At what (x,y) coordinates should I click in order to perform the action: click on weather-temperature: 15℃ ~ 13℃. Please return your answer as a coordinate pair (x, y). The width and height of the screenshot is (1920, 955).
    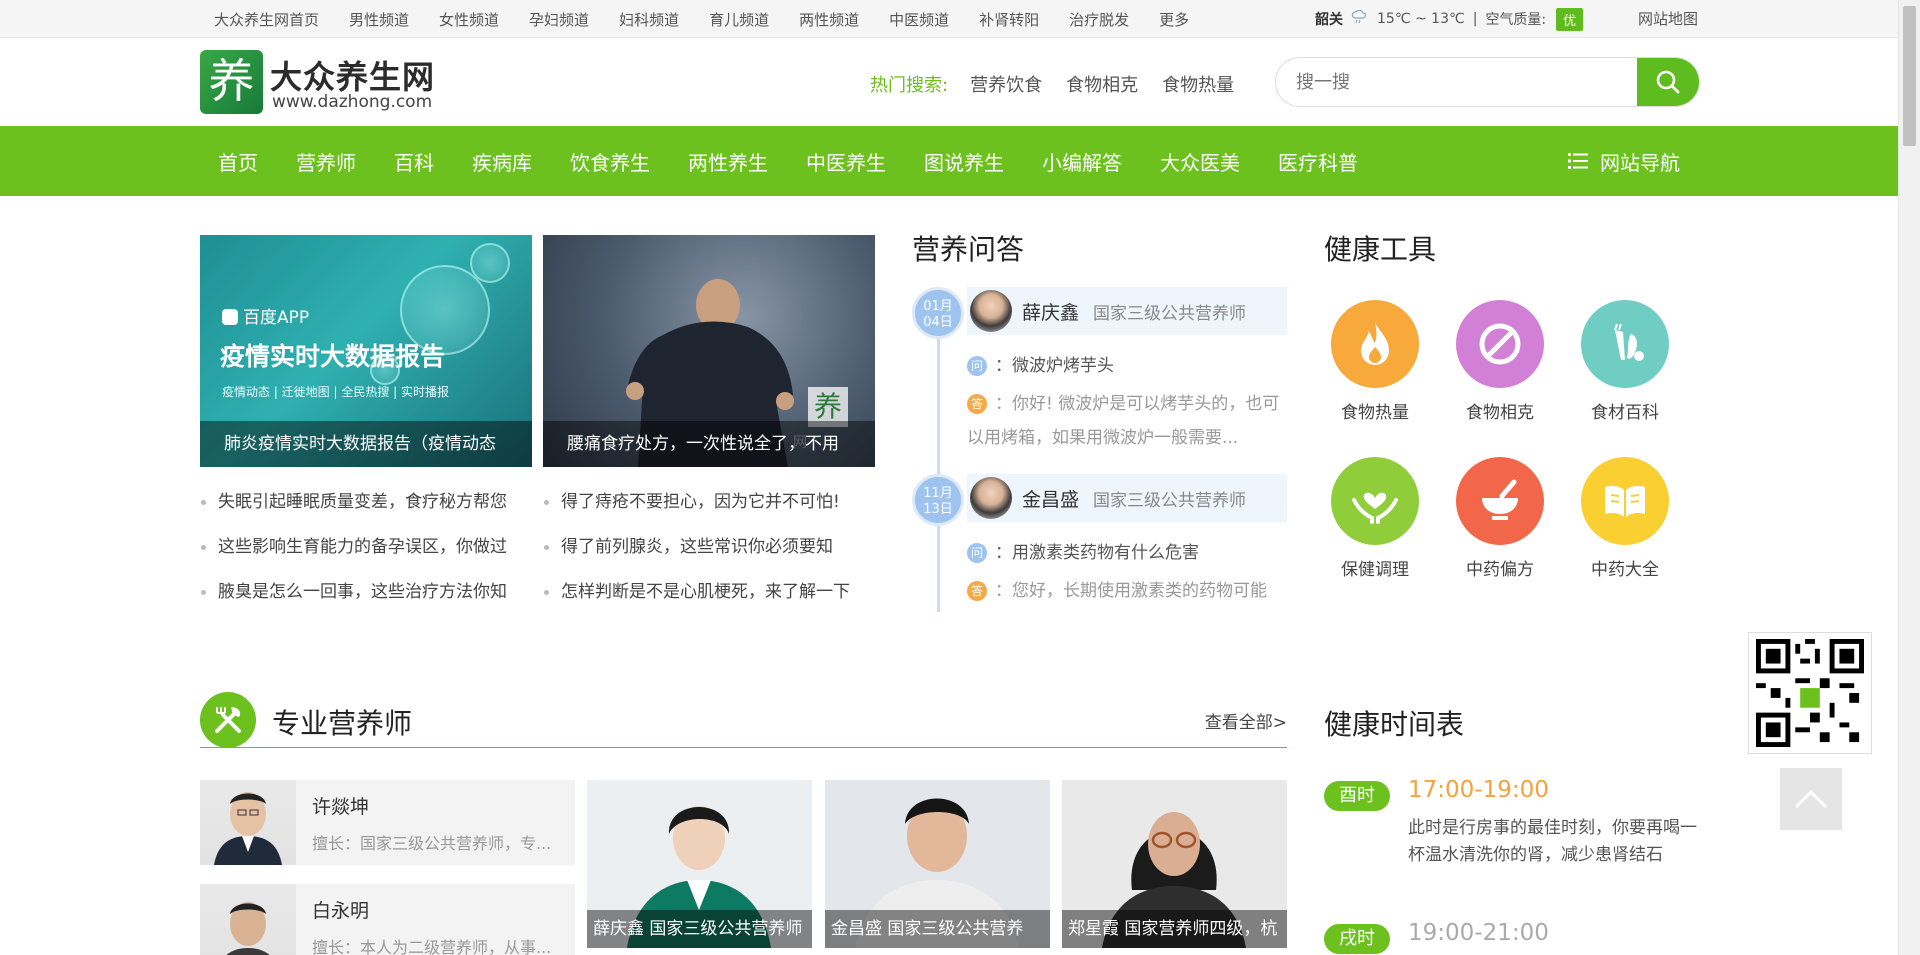
    Looking at the image, I should click on (1421, 19).